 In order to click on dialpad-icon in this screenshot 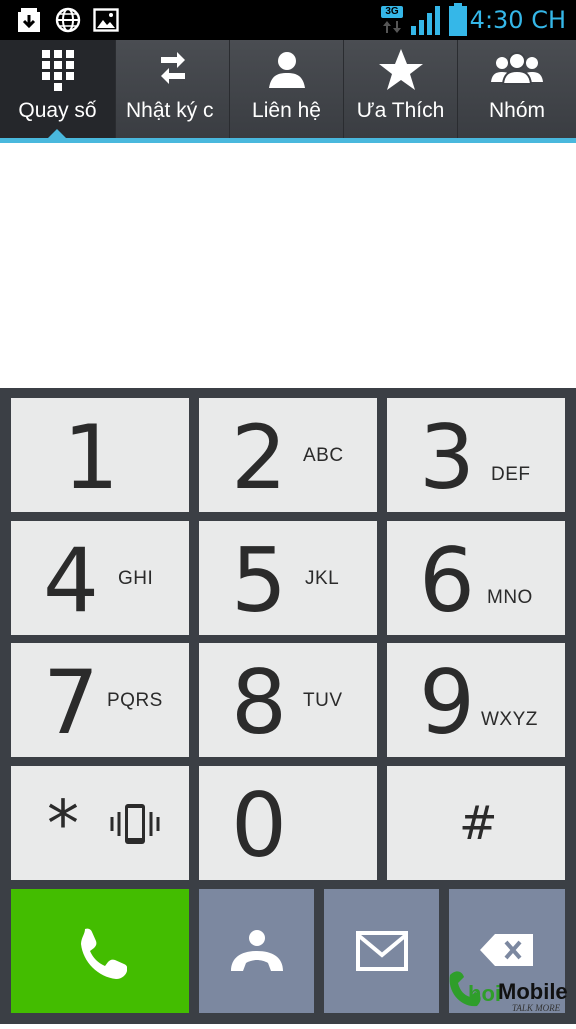, I will do `click(58, 72)`.